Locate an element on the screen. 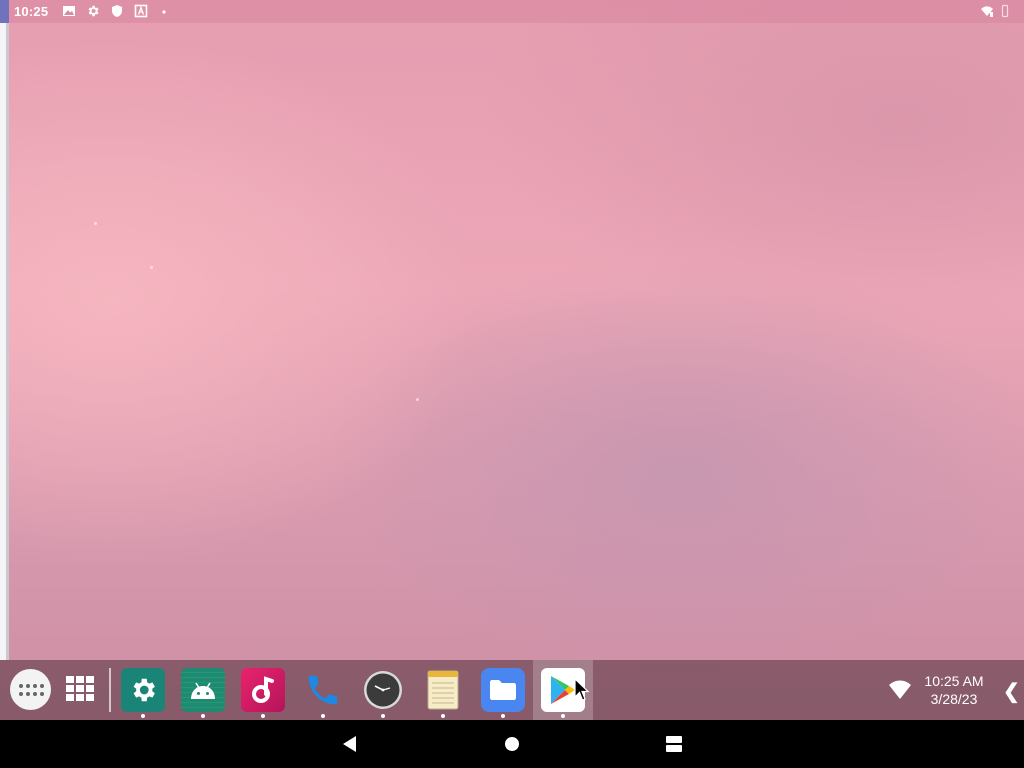  taskbar-divider is located at coordinates (110, 690).